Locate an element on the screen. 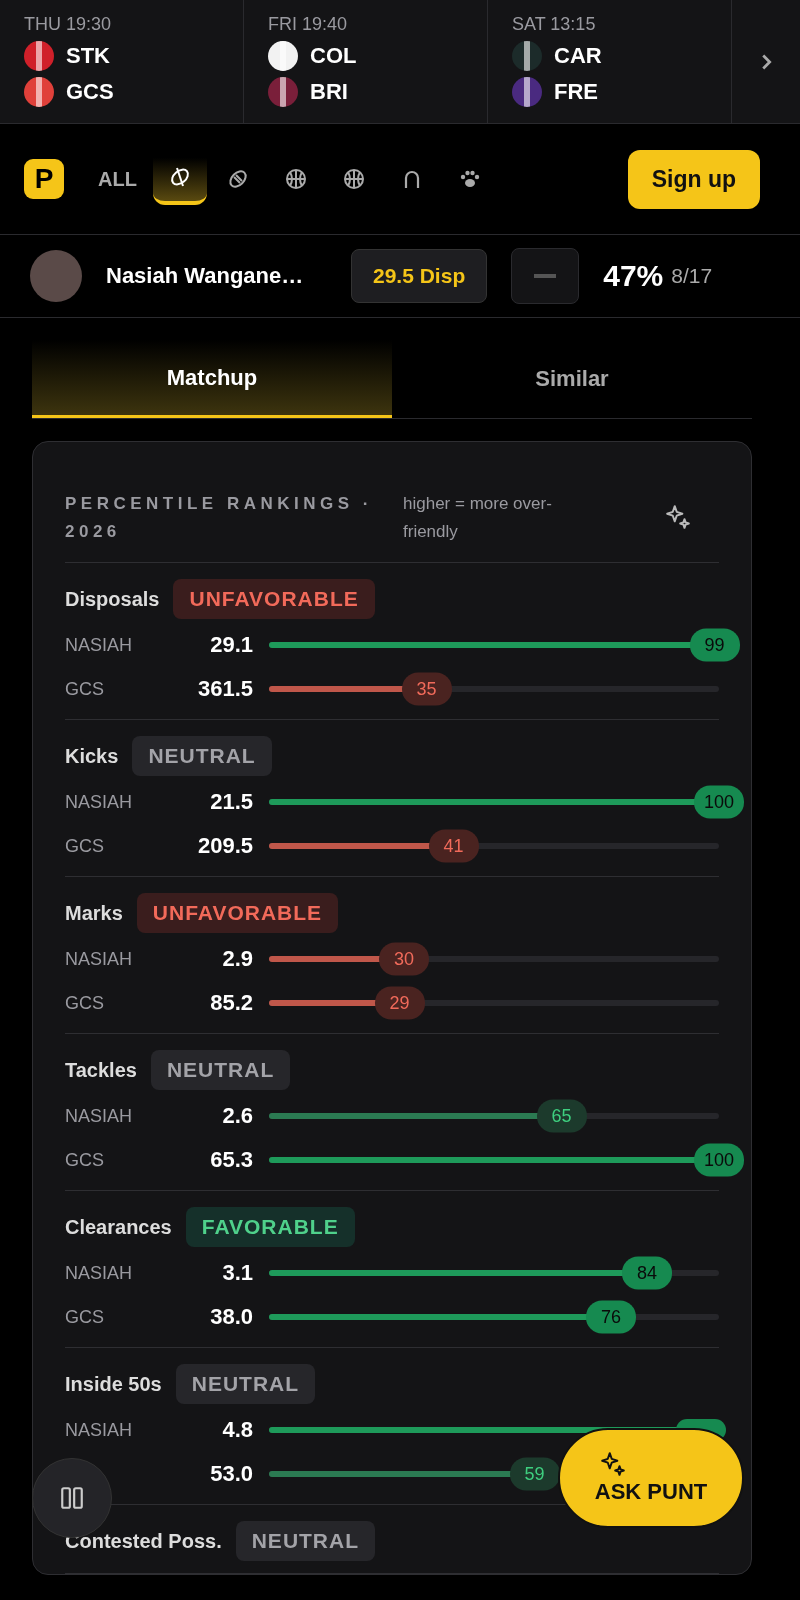 This screenshot has height=1600, width=800. percentile-pill: 65 is located at coordinates (561, 1116).